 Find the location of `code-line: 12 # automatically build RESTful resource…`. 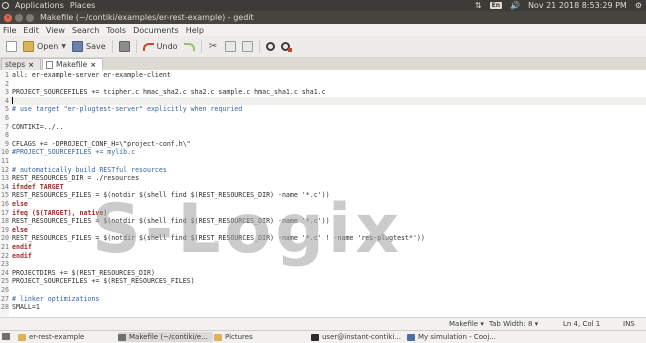

code-line: 12 # automatically build RESTful resource… is located at coordinates (83, 170).